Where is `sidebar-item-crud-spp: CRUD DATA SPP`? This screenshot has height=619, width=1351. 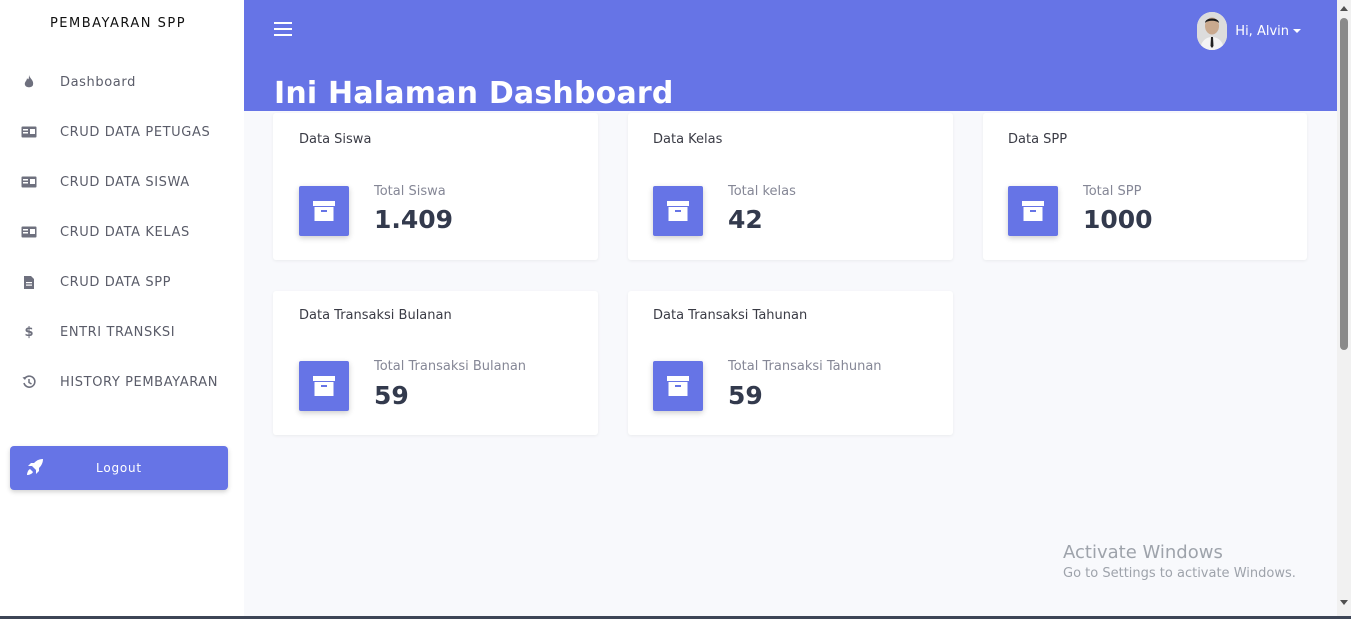
sidebar-item-crud-spp: CRUD DATA SPP is located at coordinates (122, 282).